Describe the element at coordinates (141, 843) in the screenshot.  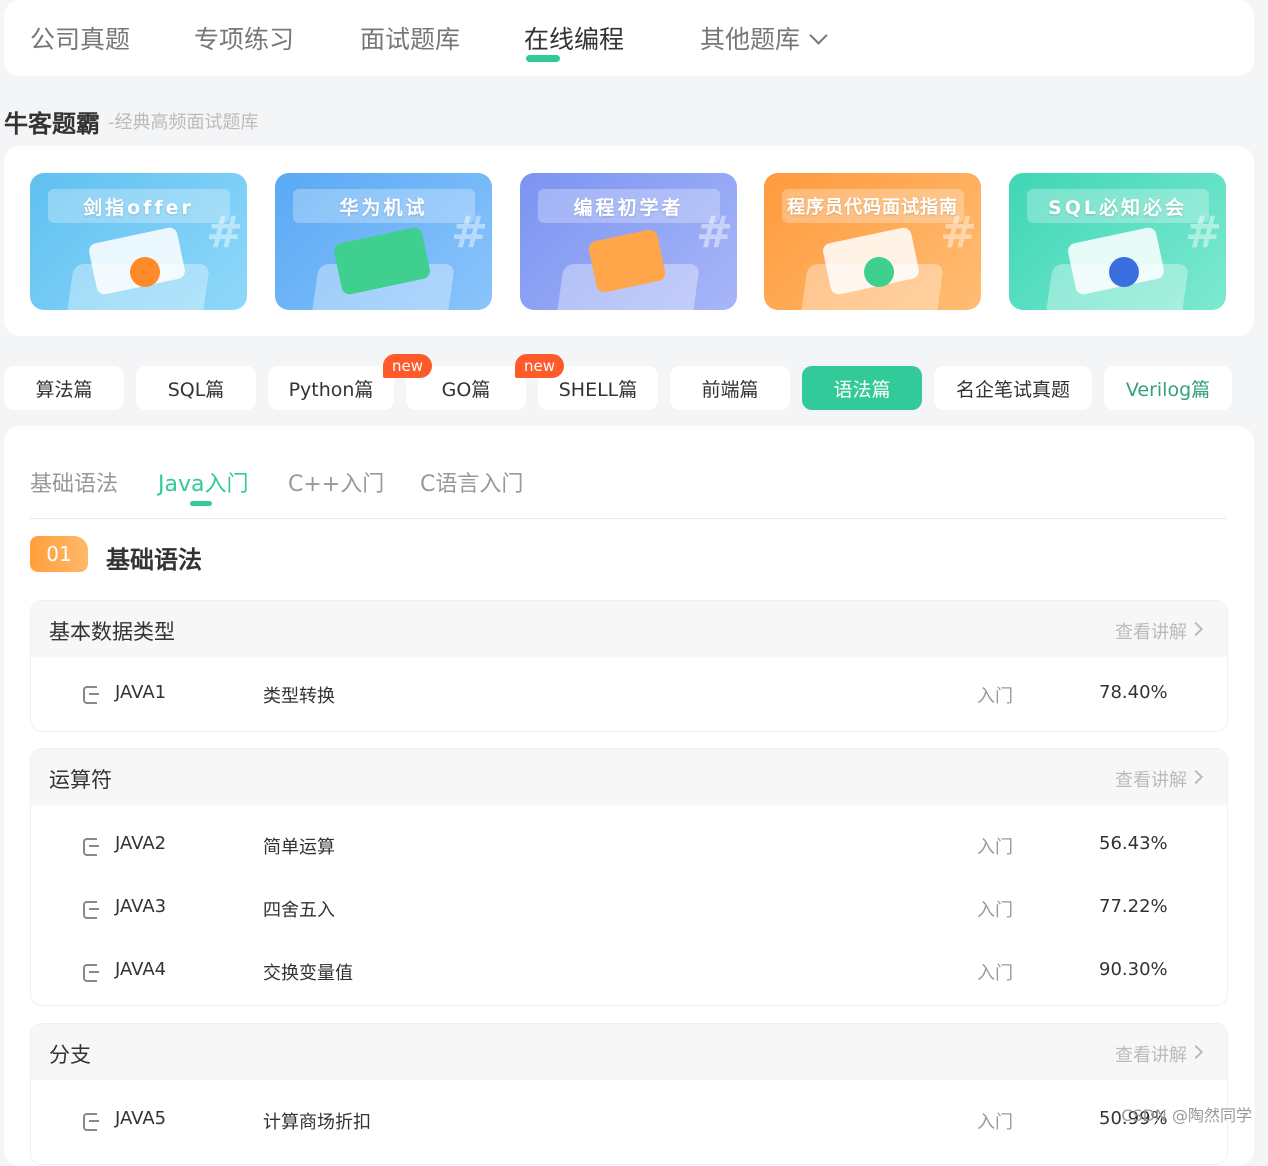
I see `problem-id: JAVA2` at that location.